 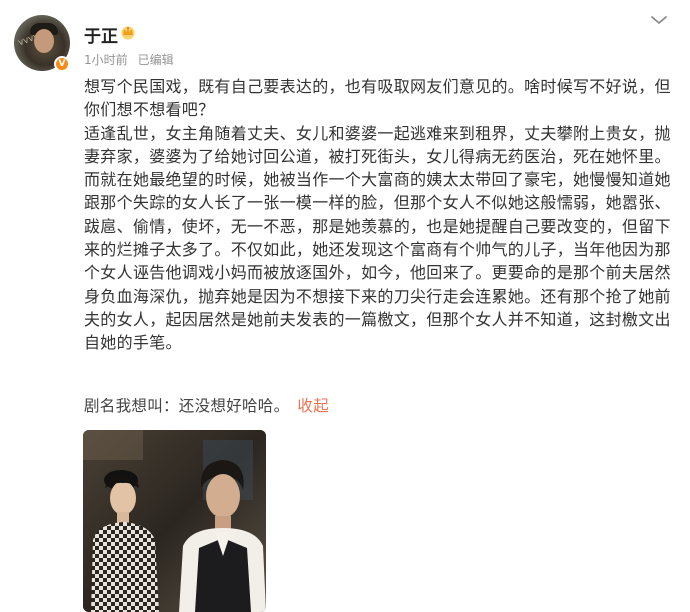 I want to click on photo-illustration, so click(x=174, y=521).